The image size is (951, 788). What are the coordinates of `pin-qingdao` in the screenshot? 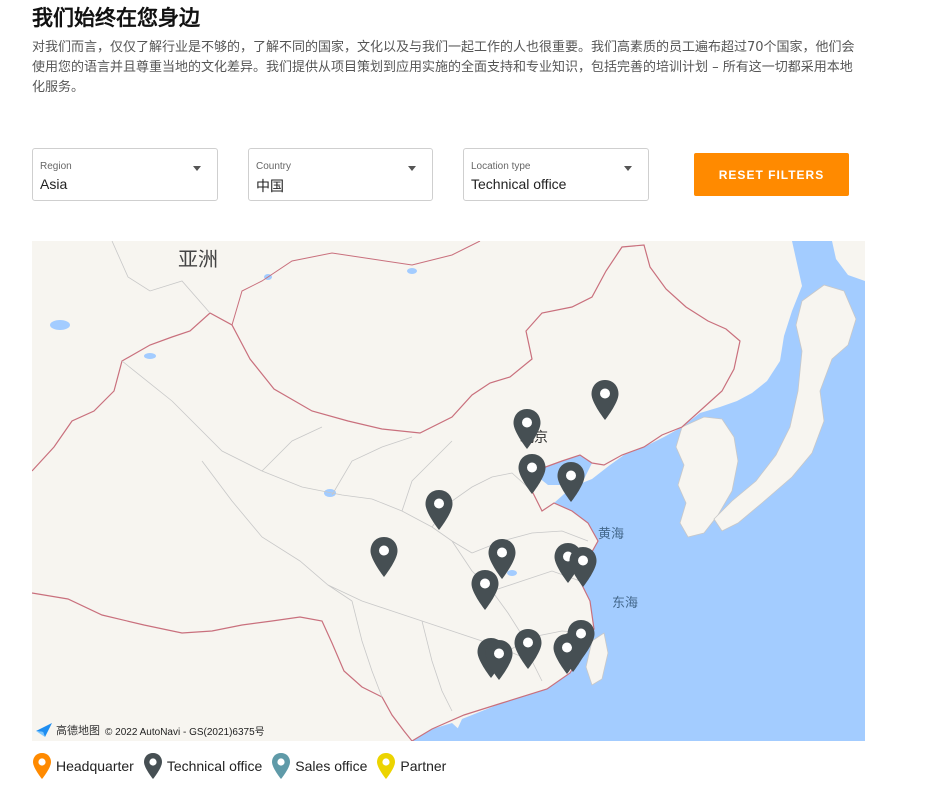 It's located at (571, 482).